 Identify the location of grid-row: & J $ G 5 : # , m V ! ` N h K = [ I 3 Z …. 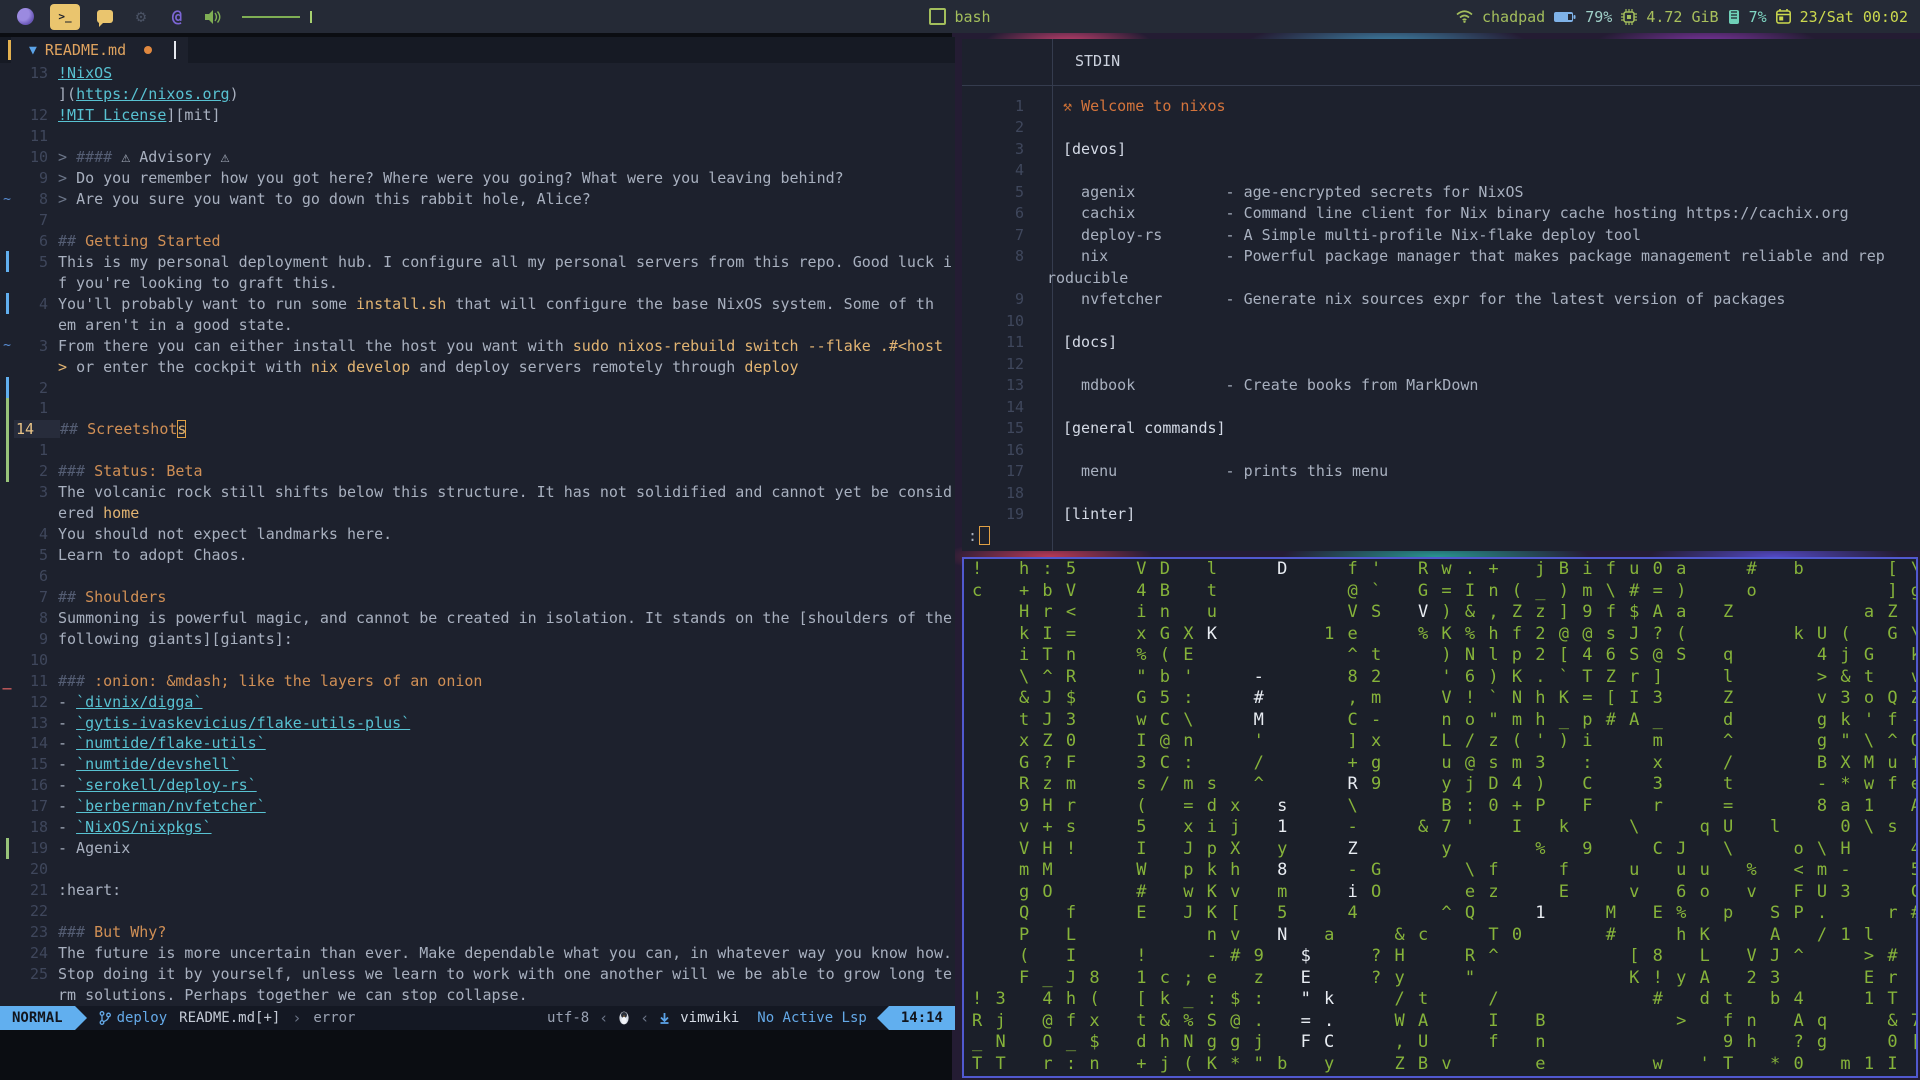
(1440, 699).